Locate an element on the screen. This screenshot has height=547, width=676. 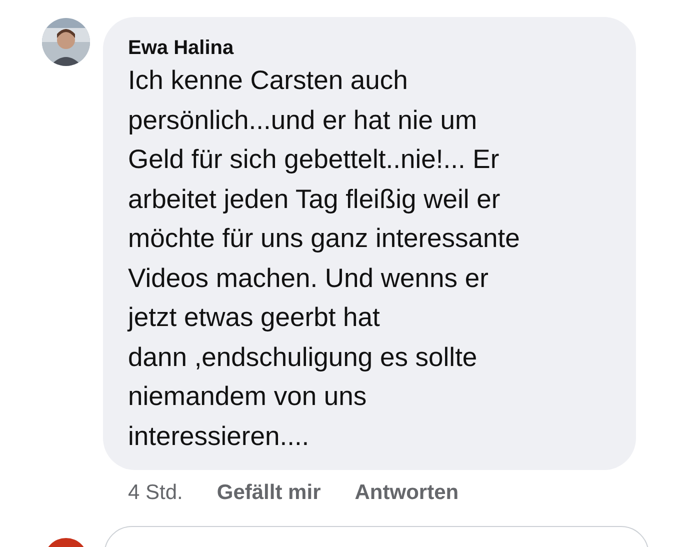
author-name: Ewa Halina is located at coordinates (181, 48).